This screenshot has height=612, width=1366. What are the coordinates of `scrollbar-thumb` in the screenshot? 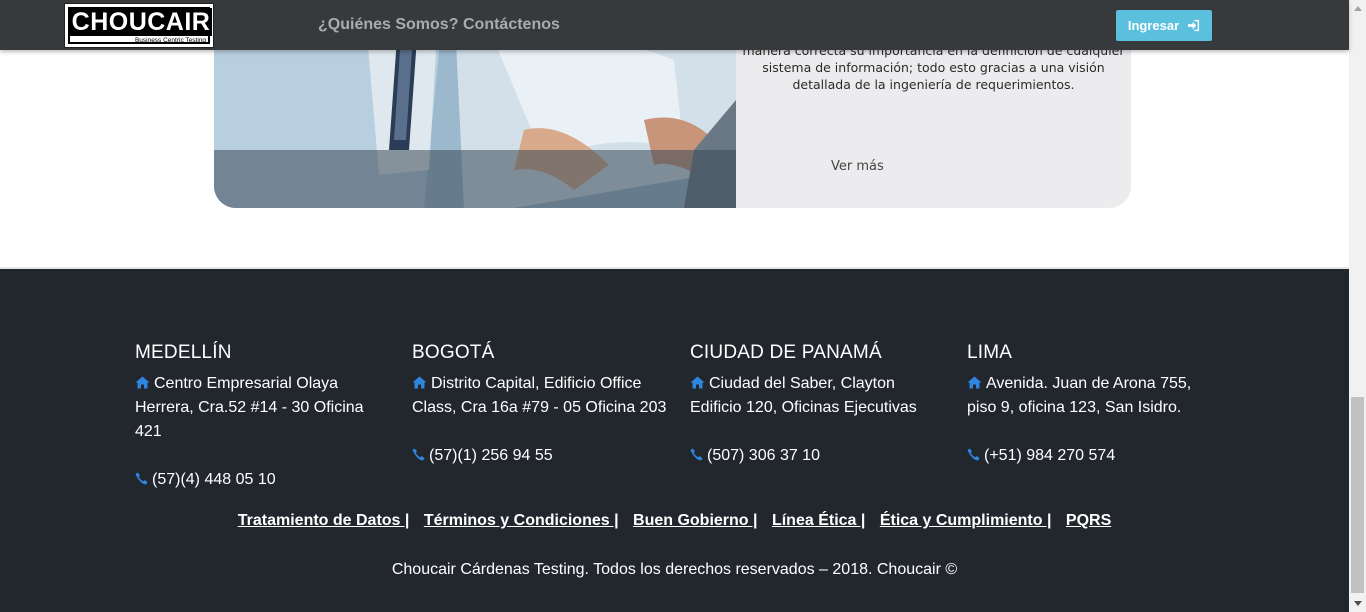 It's located at (1357, 495).